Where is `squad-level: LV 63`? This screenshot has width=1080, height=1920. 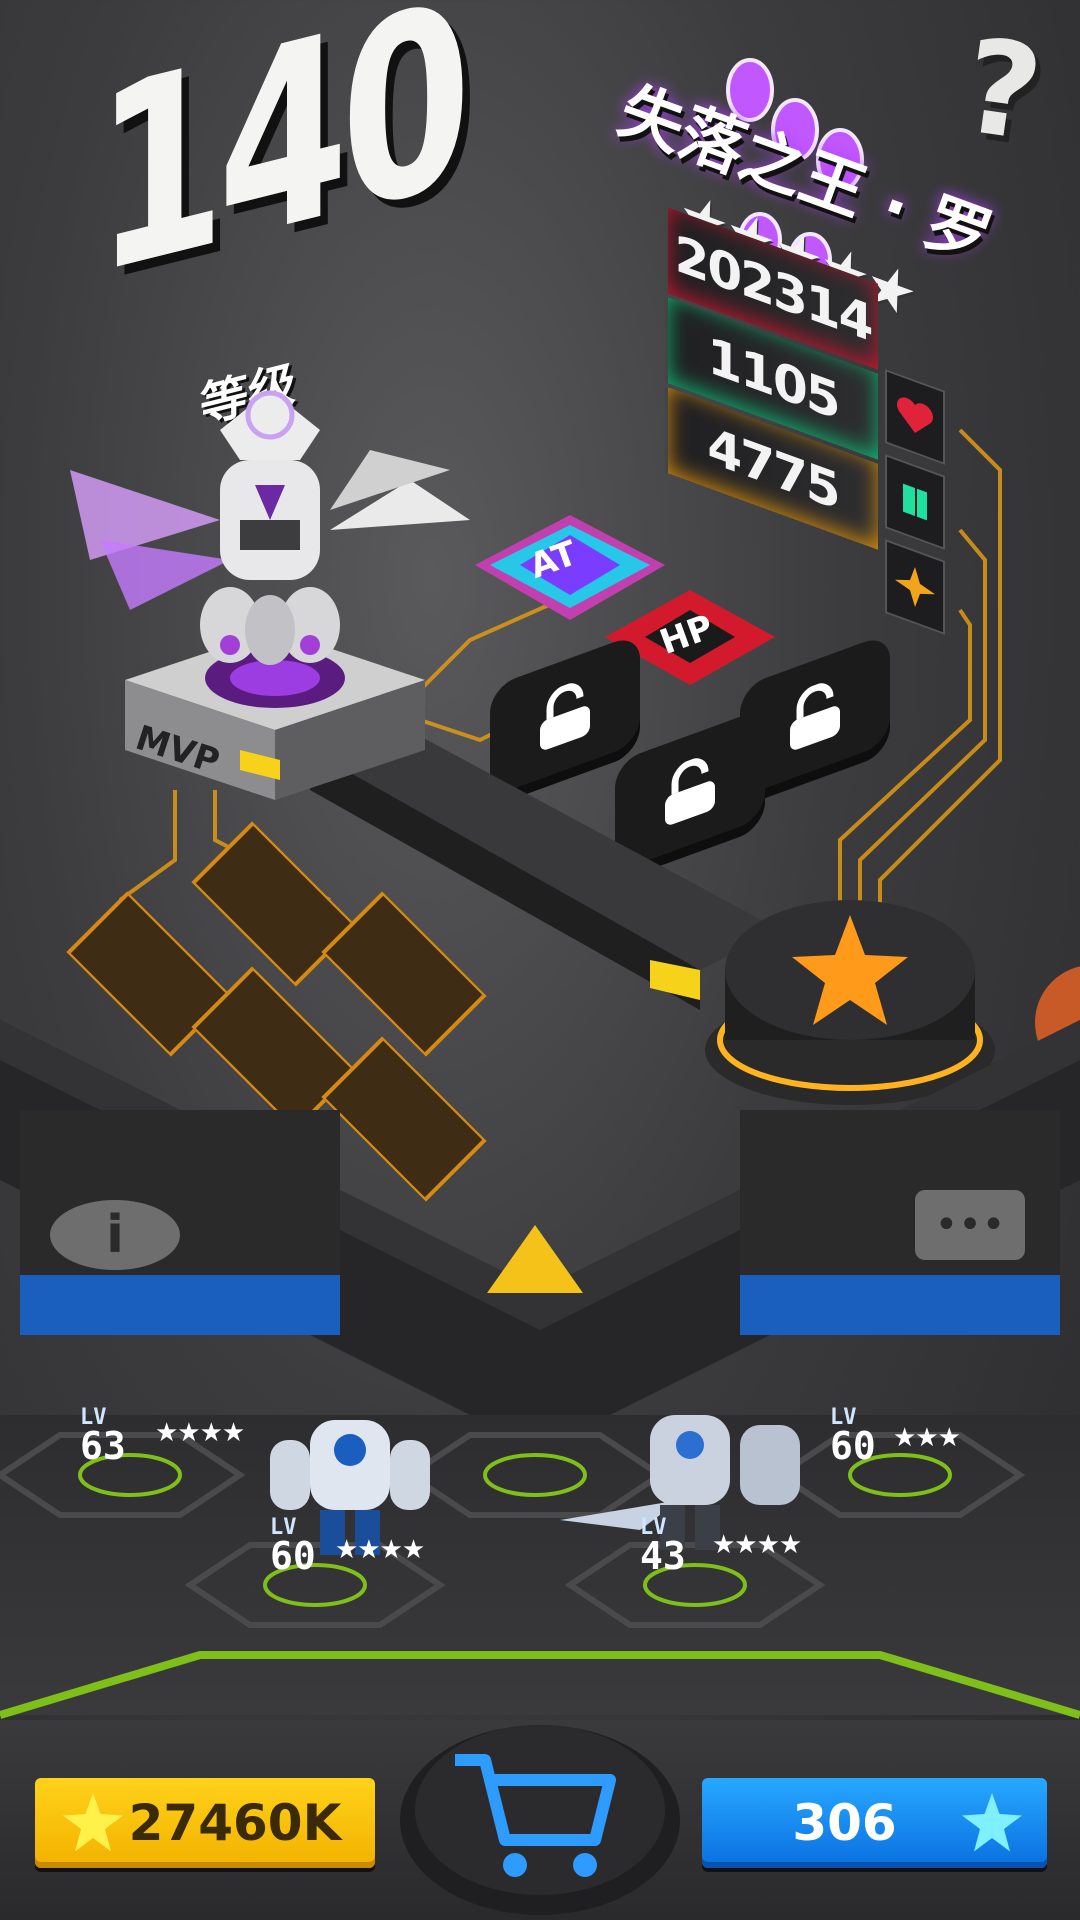 squad-level: LV 63 is located at coordinates (103, 1436).